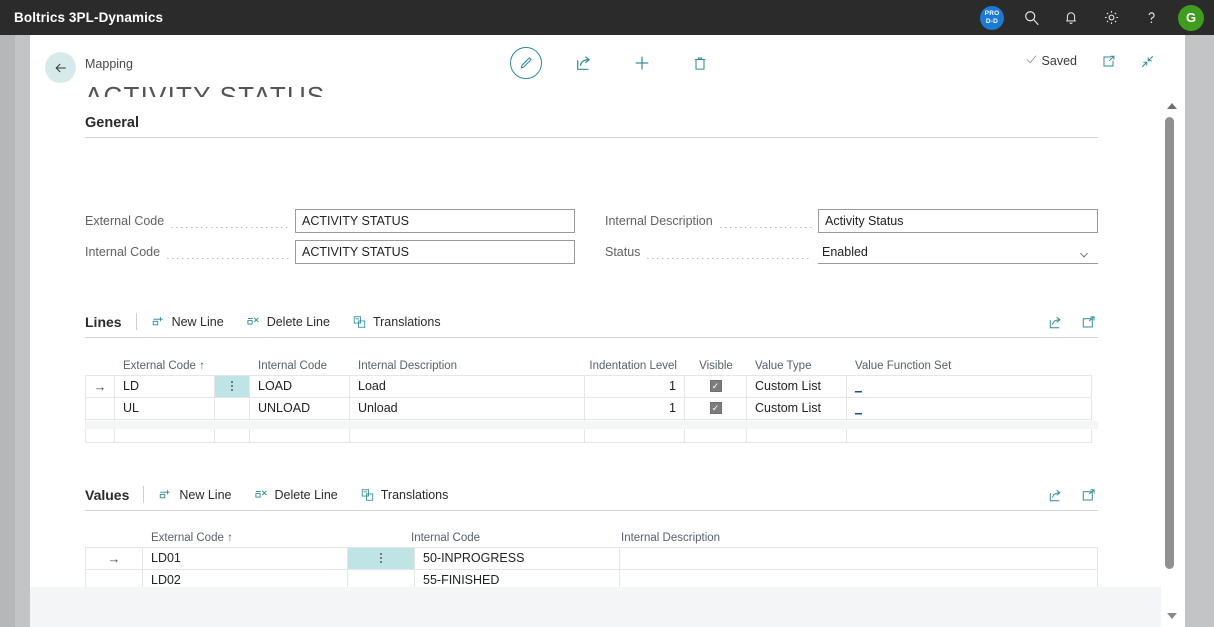  What do you see at coordinates (517, 558) in the screenshot?
I see `cell-internal-code: 50-INPROGRESS` at bounding box center [517, 558].